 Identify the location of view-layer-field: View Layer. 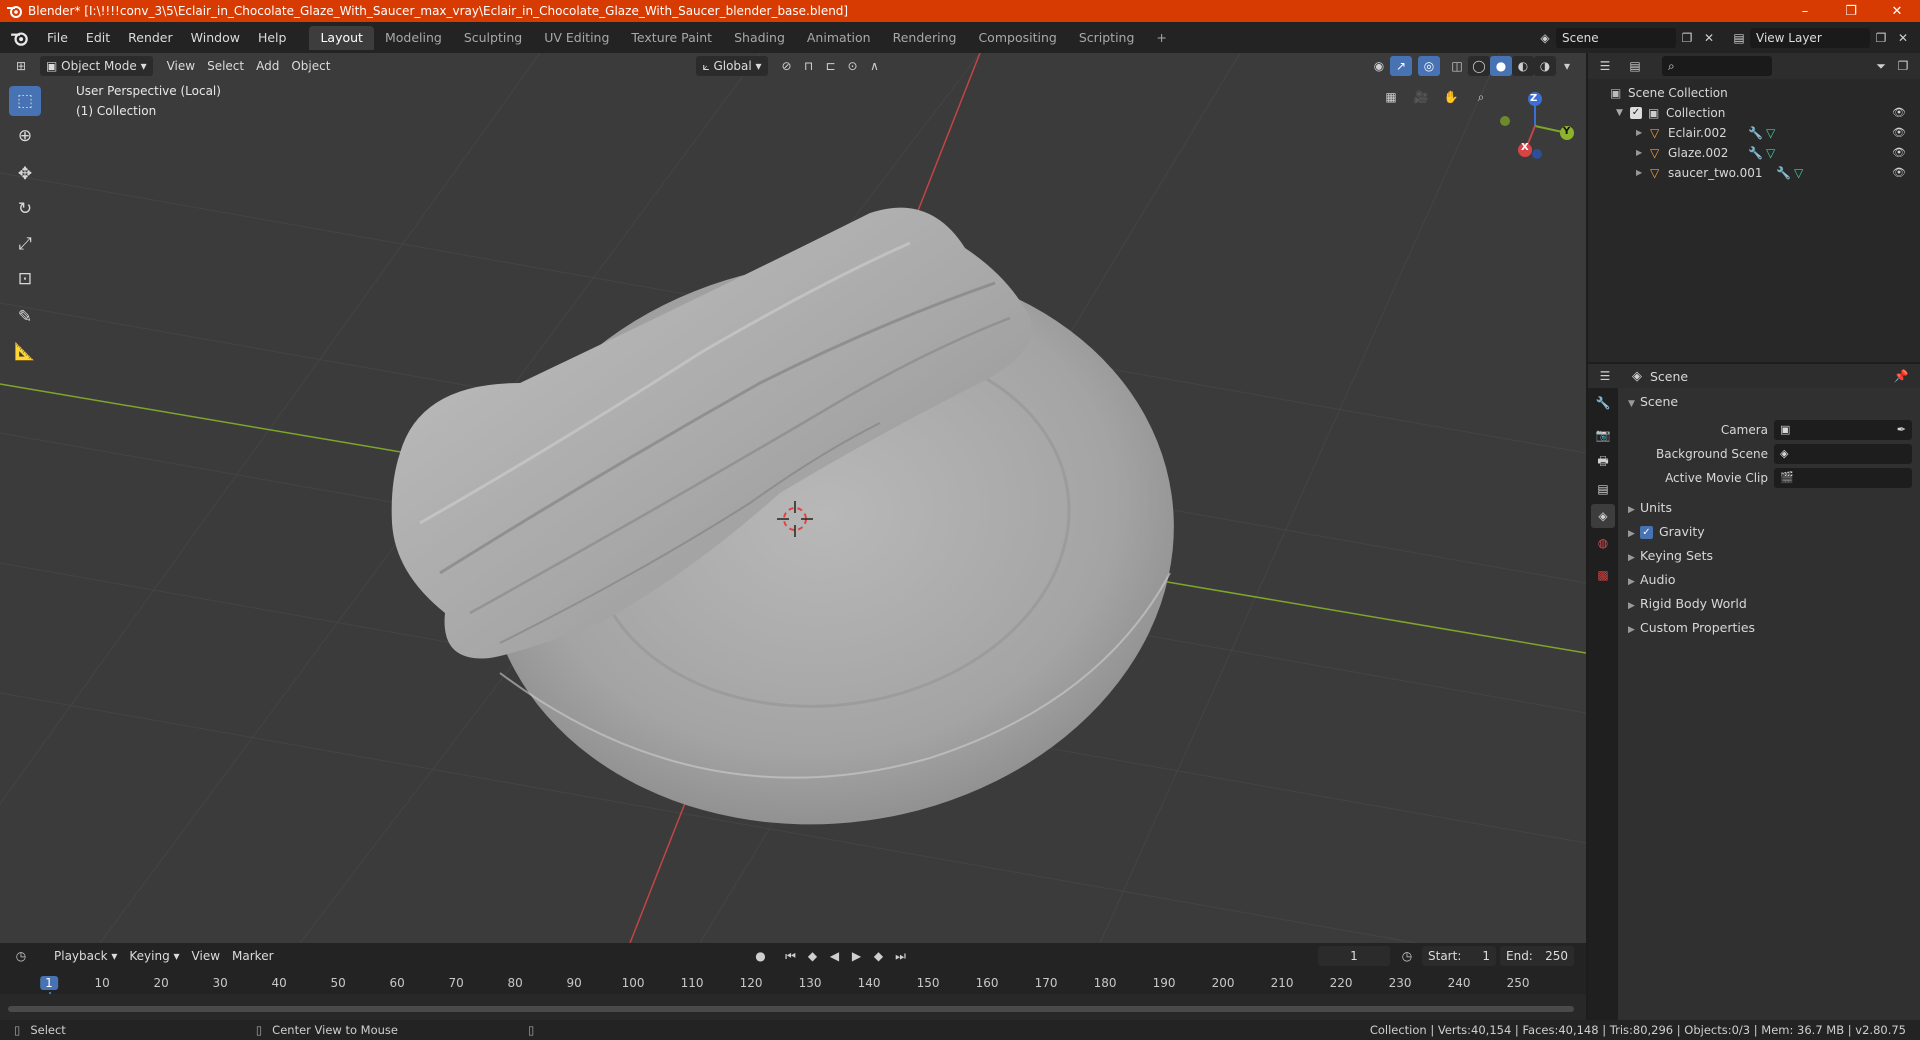
(1810, 37).